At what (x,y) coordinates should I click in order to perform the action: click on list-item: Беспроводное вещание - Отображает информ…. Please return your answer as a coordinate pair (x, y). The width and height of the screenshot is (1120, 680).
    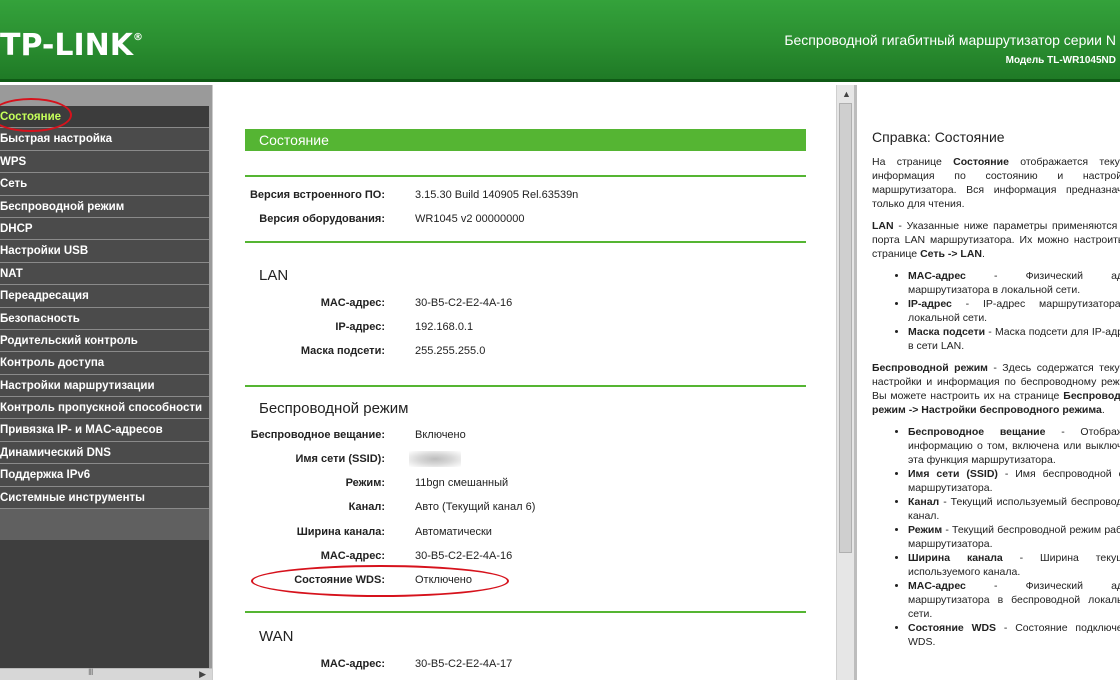
    Looking at the image, I should click on (1014, 446).